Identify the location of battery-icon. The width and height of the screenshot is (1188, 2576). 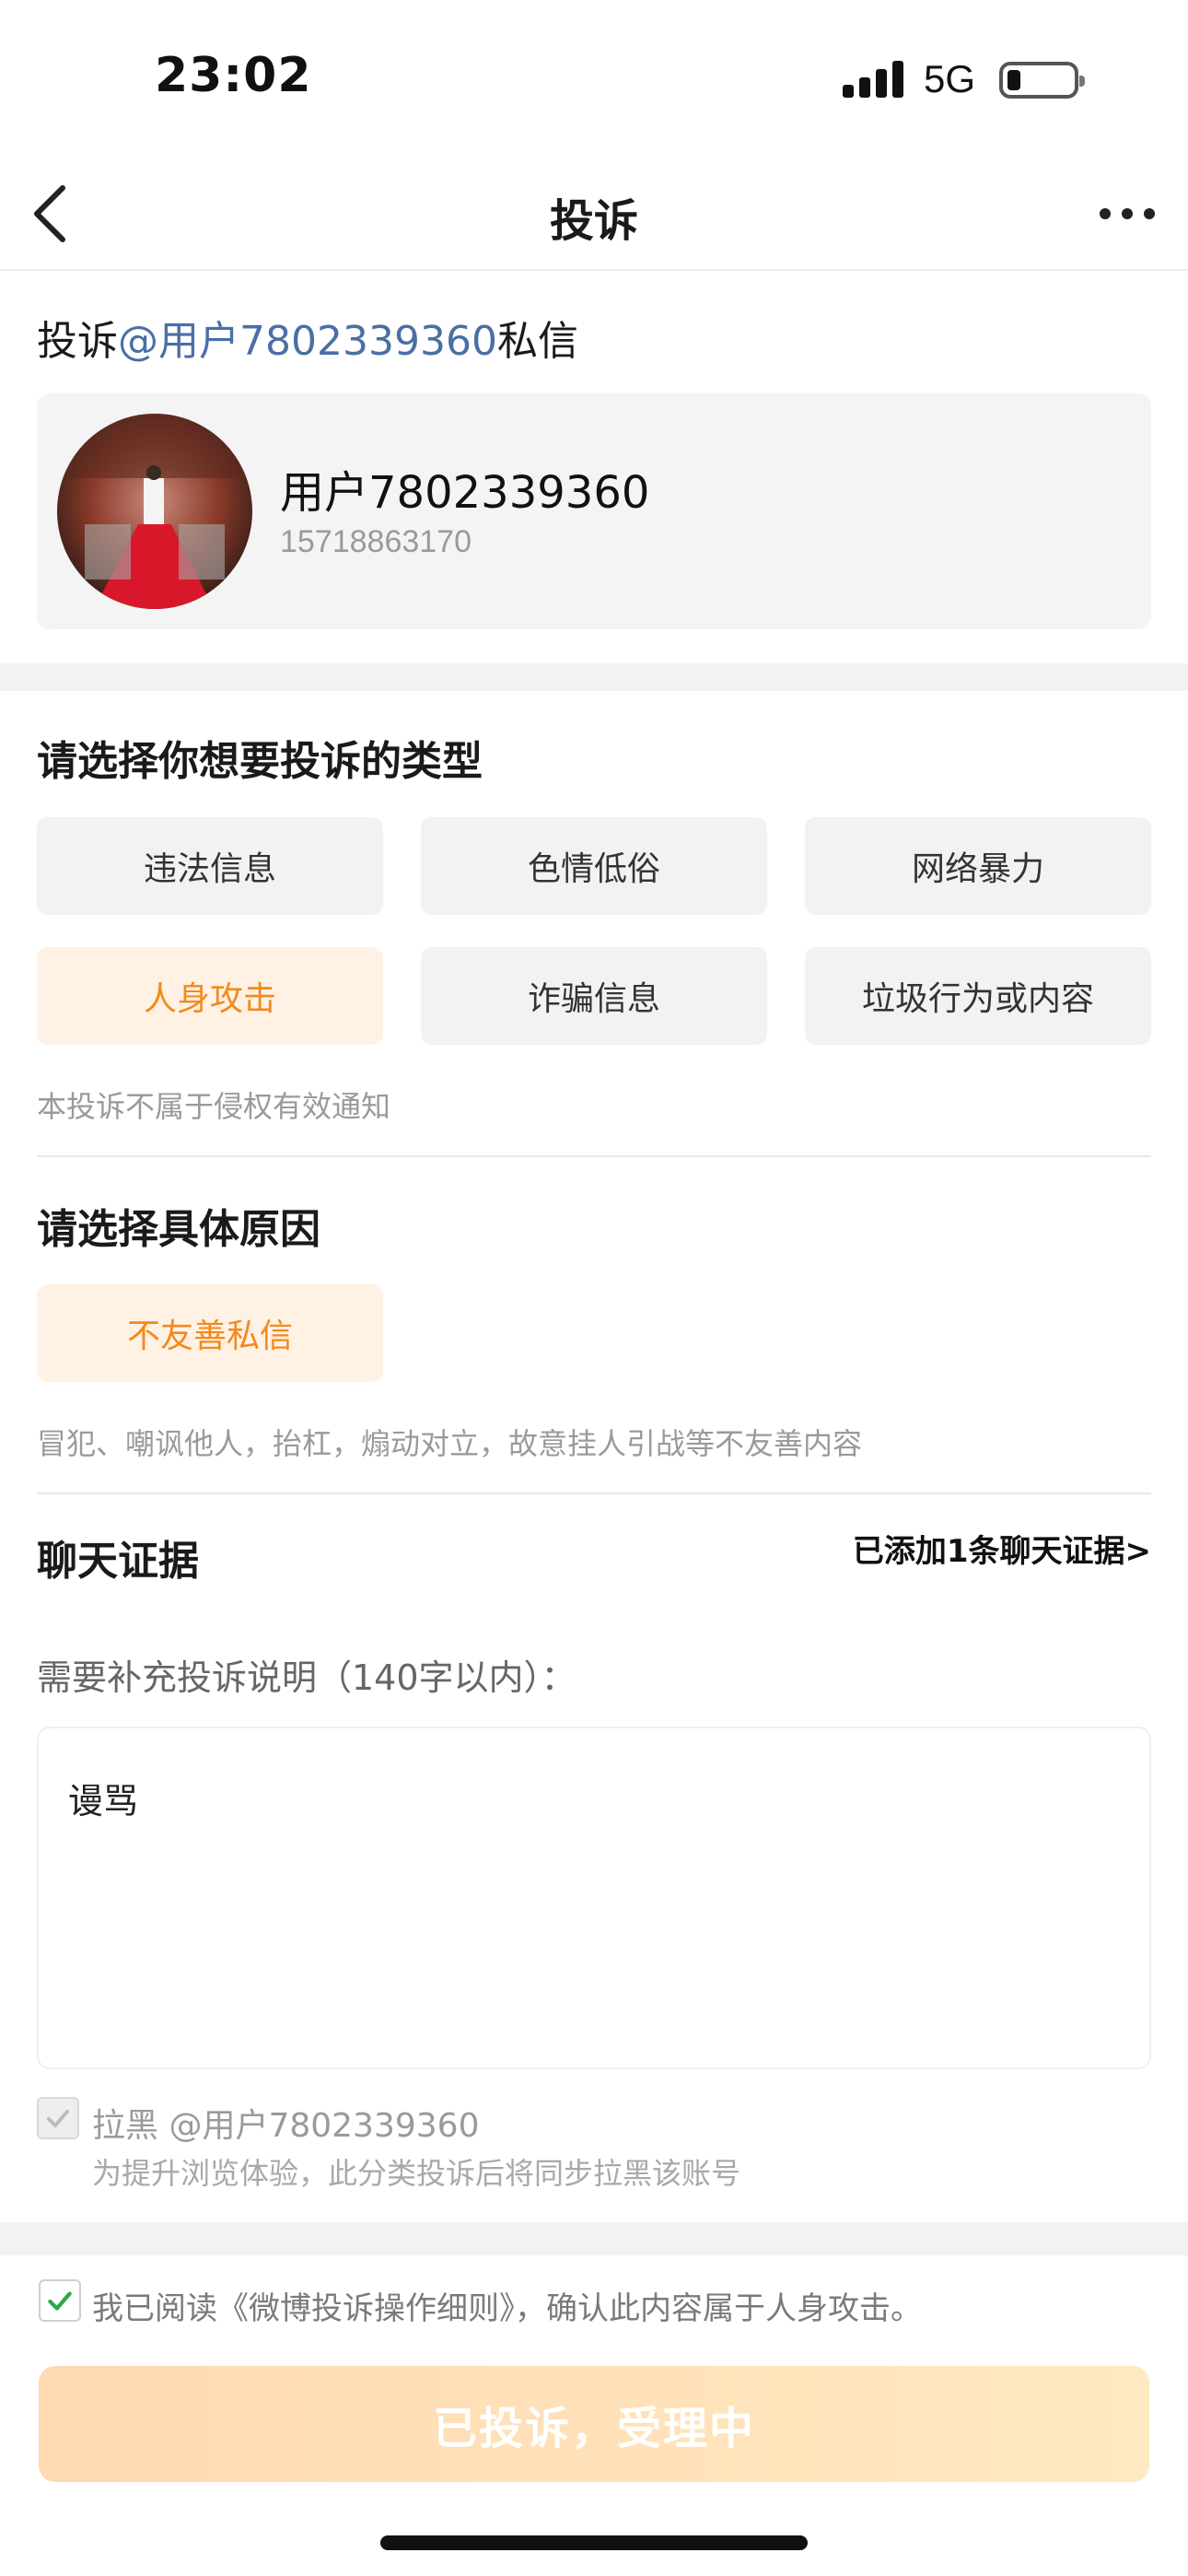
(1042, 80).